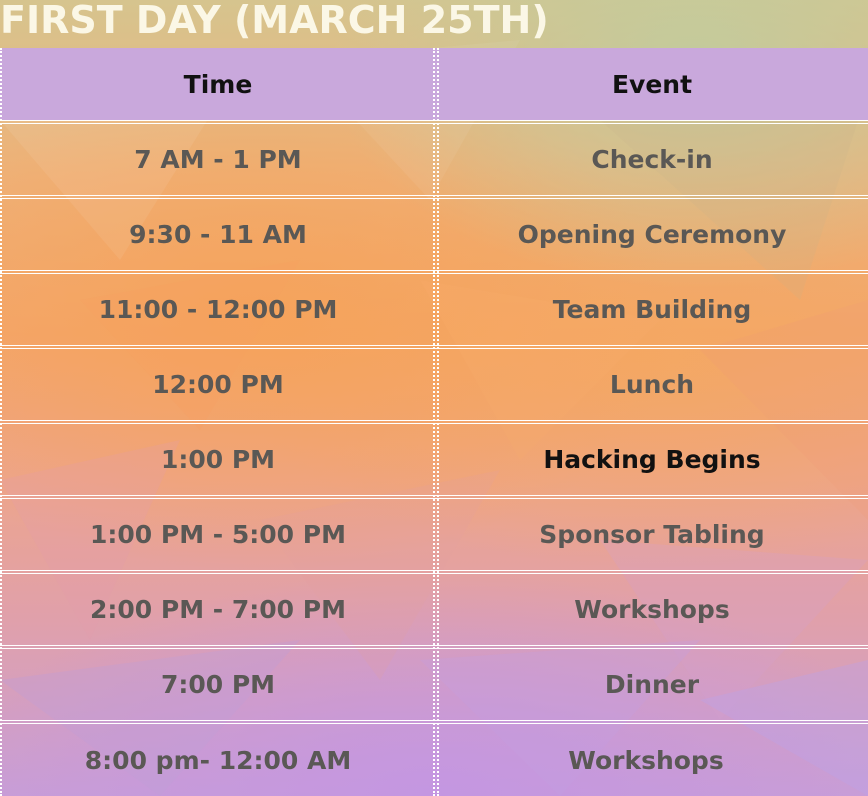  Describe the element at coordinates (652, 309) in the screenshot. I see `event-cell: Team Building` at that location.